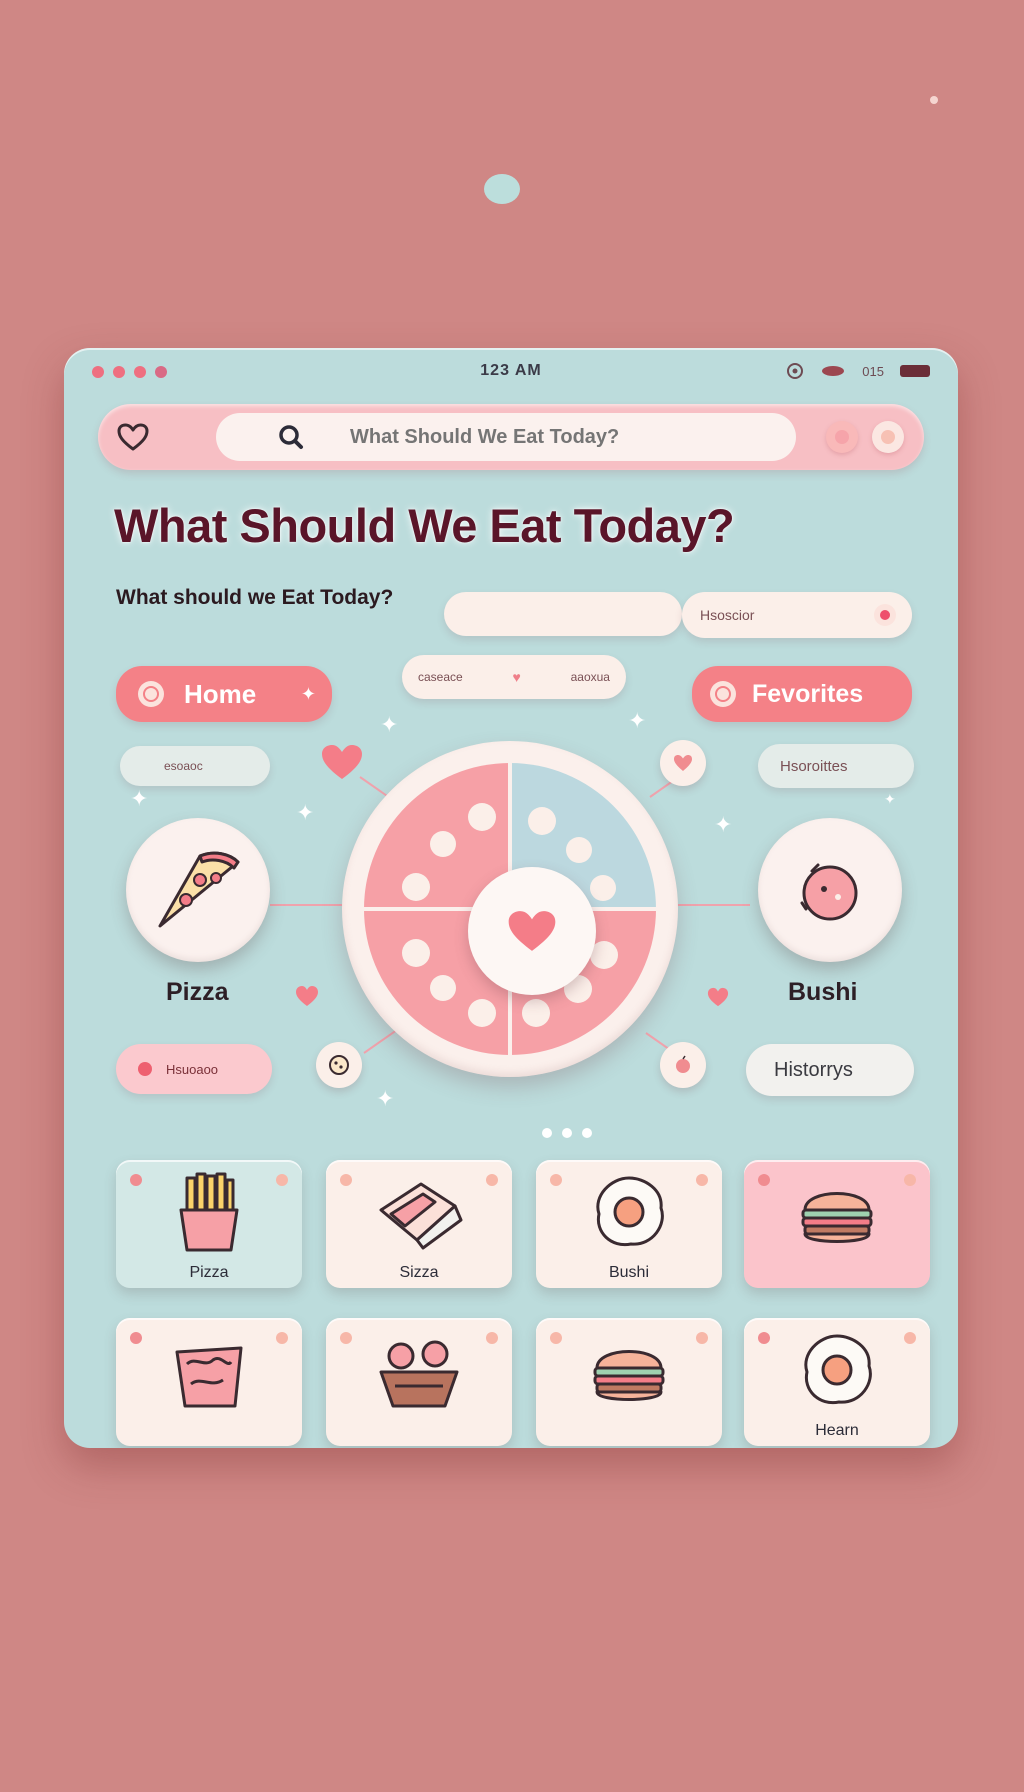  What do you see at coordinates (183, 766) in the screenshot?
I see `category-pill-label: esoaoc` at bounding box center [183, 766].